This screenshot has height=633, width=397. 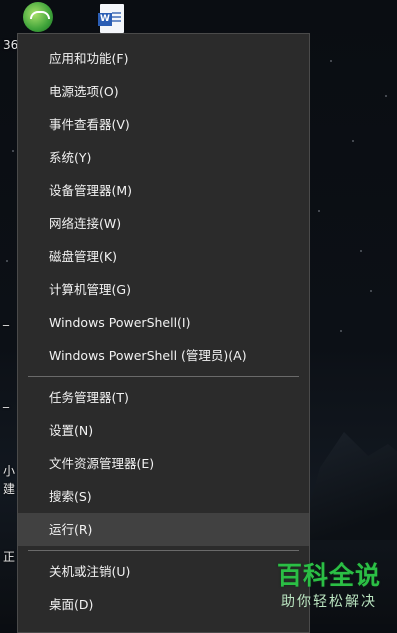 What do you see at coordinates (163, 289) in the screenshot?
I see `menu-item-computer-management: 计算机管理(G)` at bounding box center [163, 289].